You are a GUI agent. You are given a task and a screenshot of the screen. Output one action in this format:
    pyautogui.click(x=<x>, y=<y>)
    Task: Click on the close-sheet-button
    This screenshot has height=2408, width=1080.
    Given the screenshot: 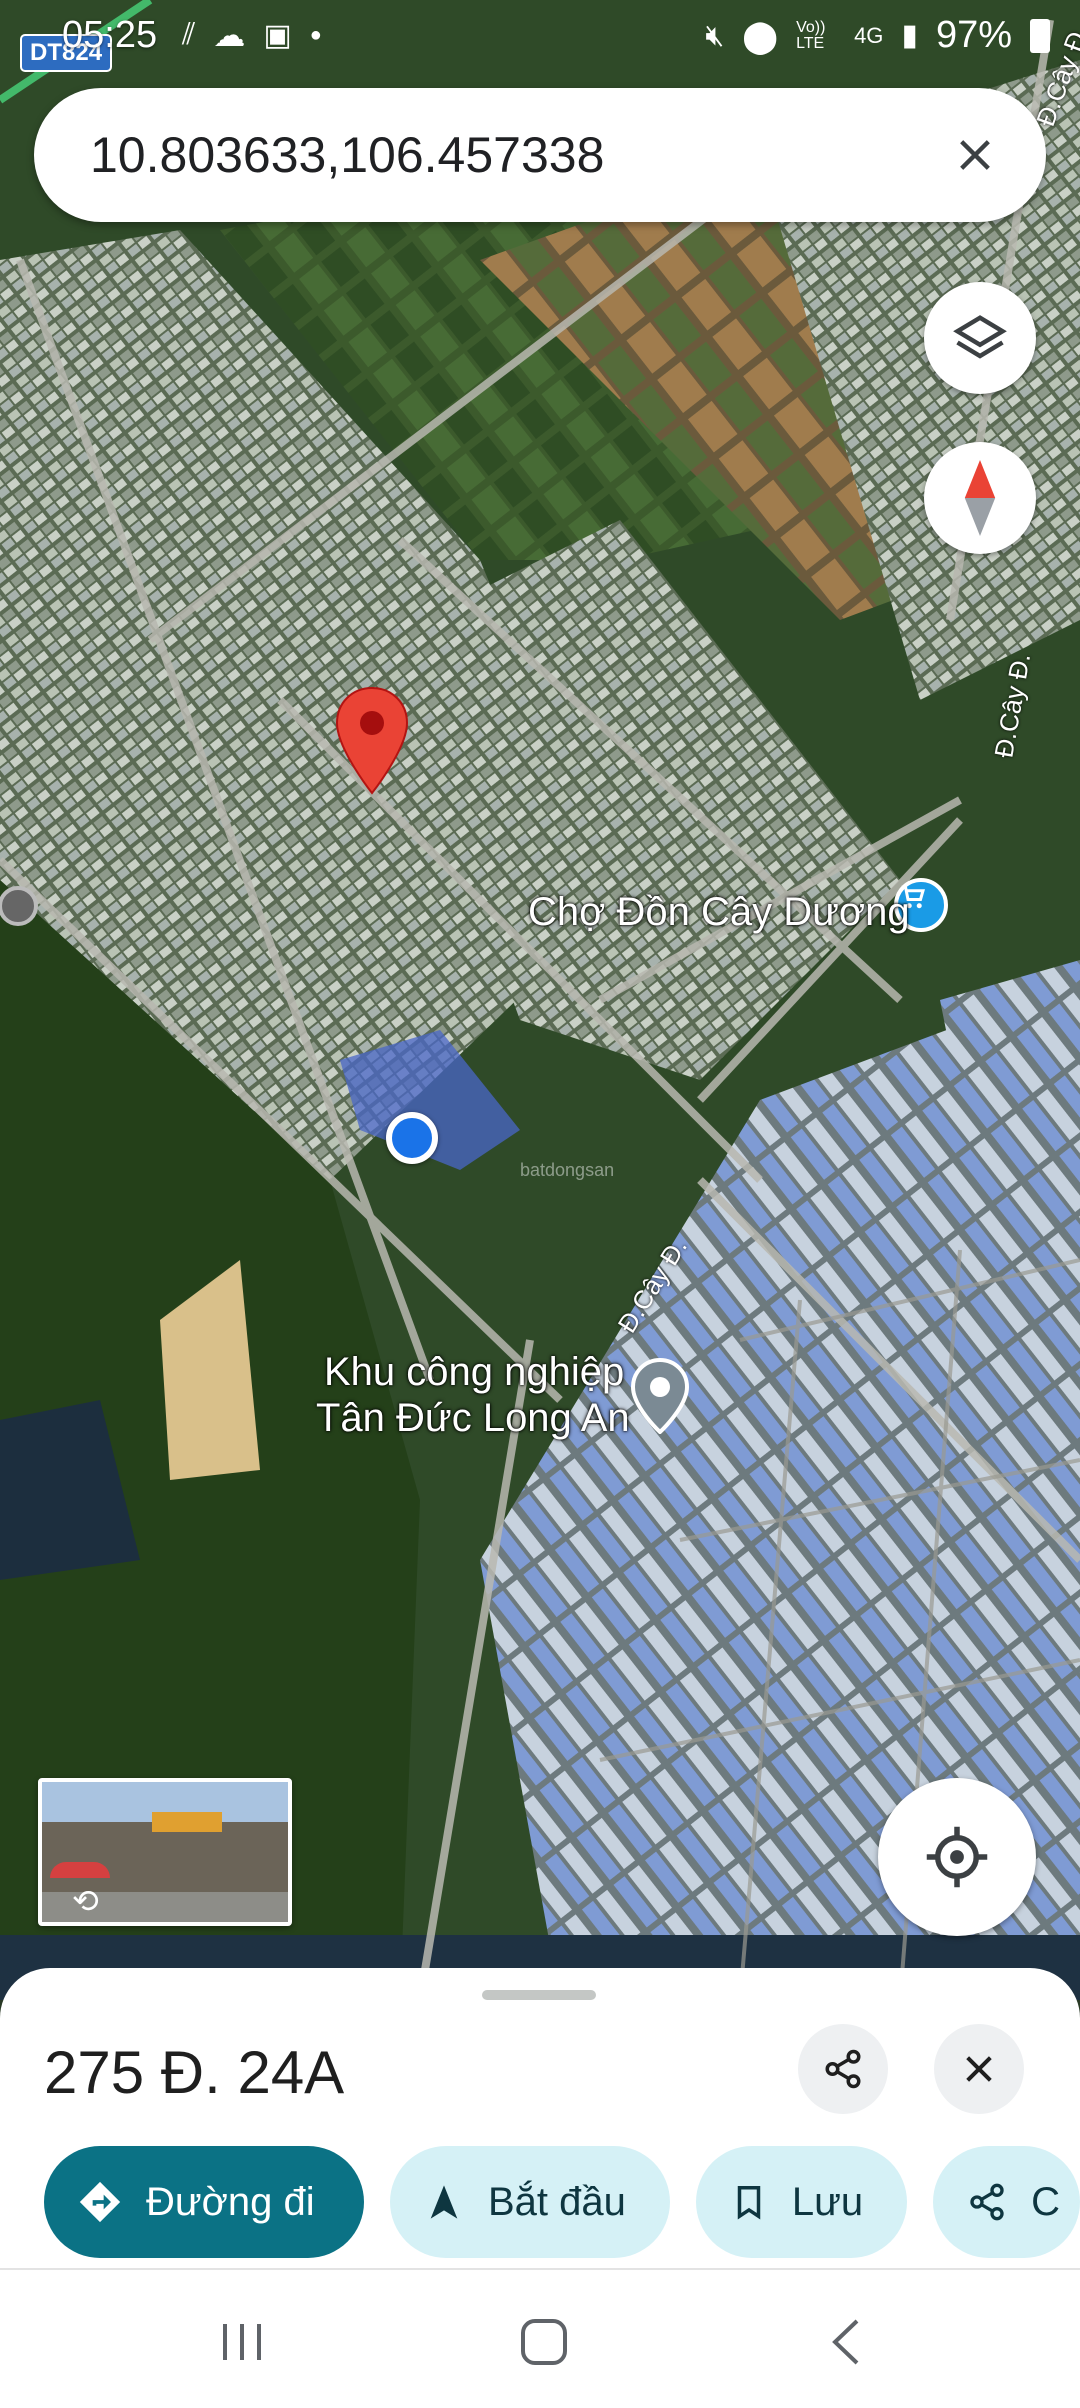 What is the action you would take?
    pyautogui.click(x=979, y=2069)
    